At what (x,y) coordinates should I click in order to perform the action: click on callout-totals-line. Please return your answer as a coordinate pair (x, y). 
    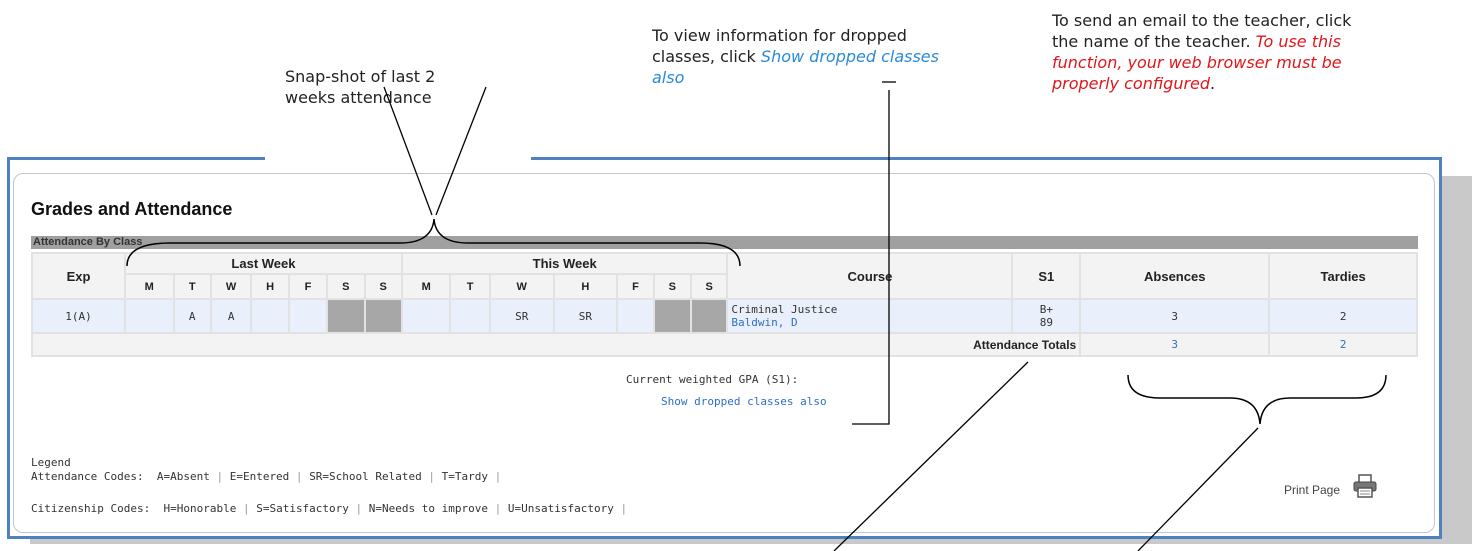
    Looking at the image, I should click on (931, 456).